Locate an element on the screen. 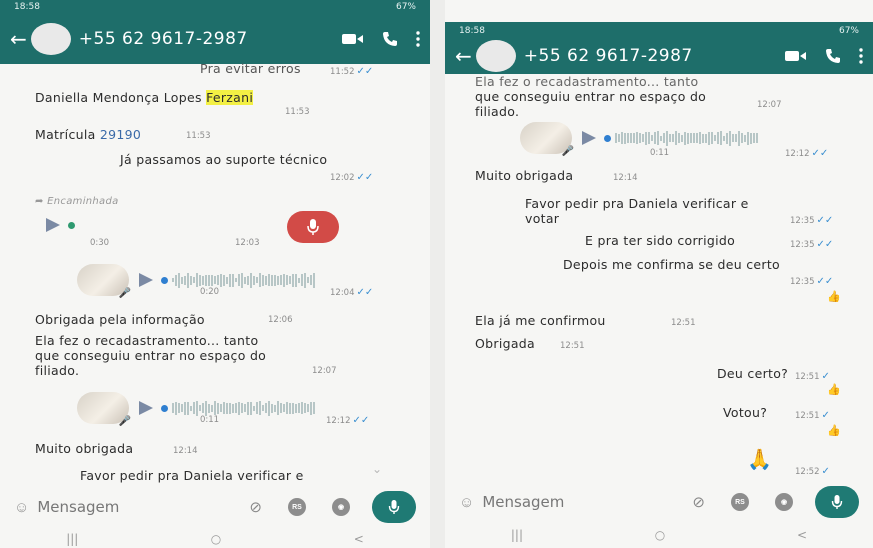 The width and height of the screenshot is (873, 548). highlighted-surname: Ferzani is located at coordinates (230, 97).